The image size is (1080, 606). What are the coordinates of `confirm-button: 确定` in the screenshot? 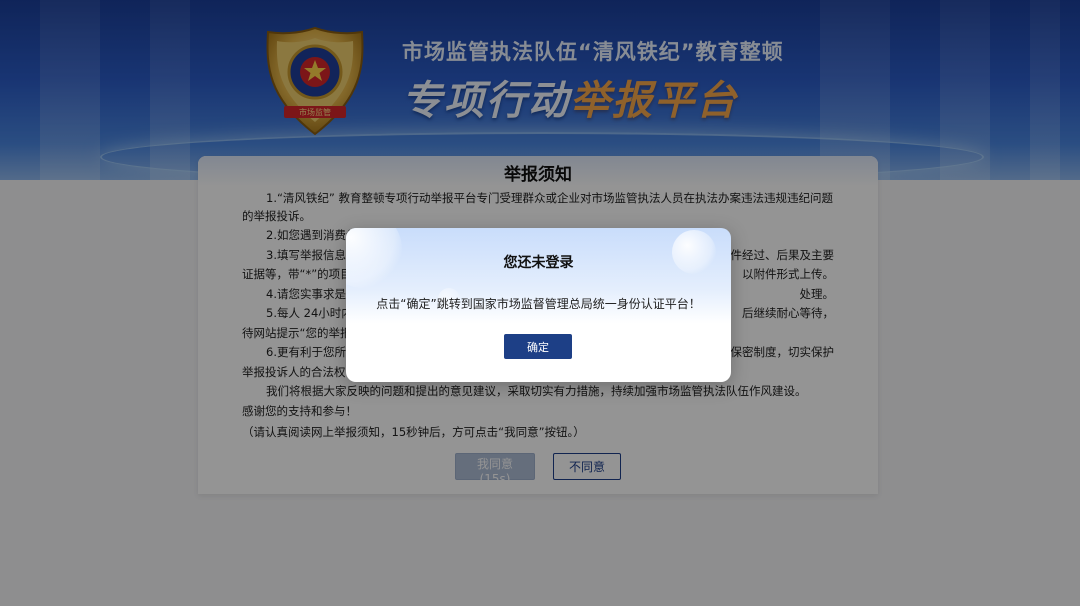 It's located at (538, 346).